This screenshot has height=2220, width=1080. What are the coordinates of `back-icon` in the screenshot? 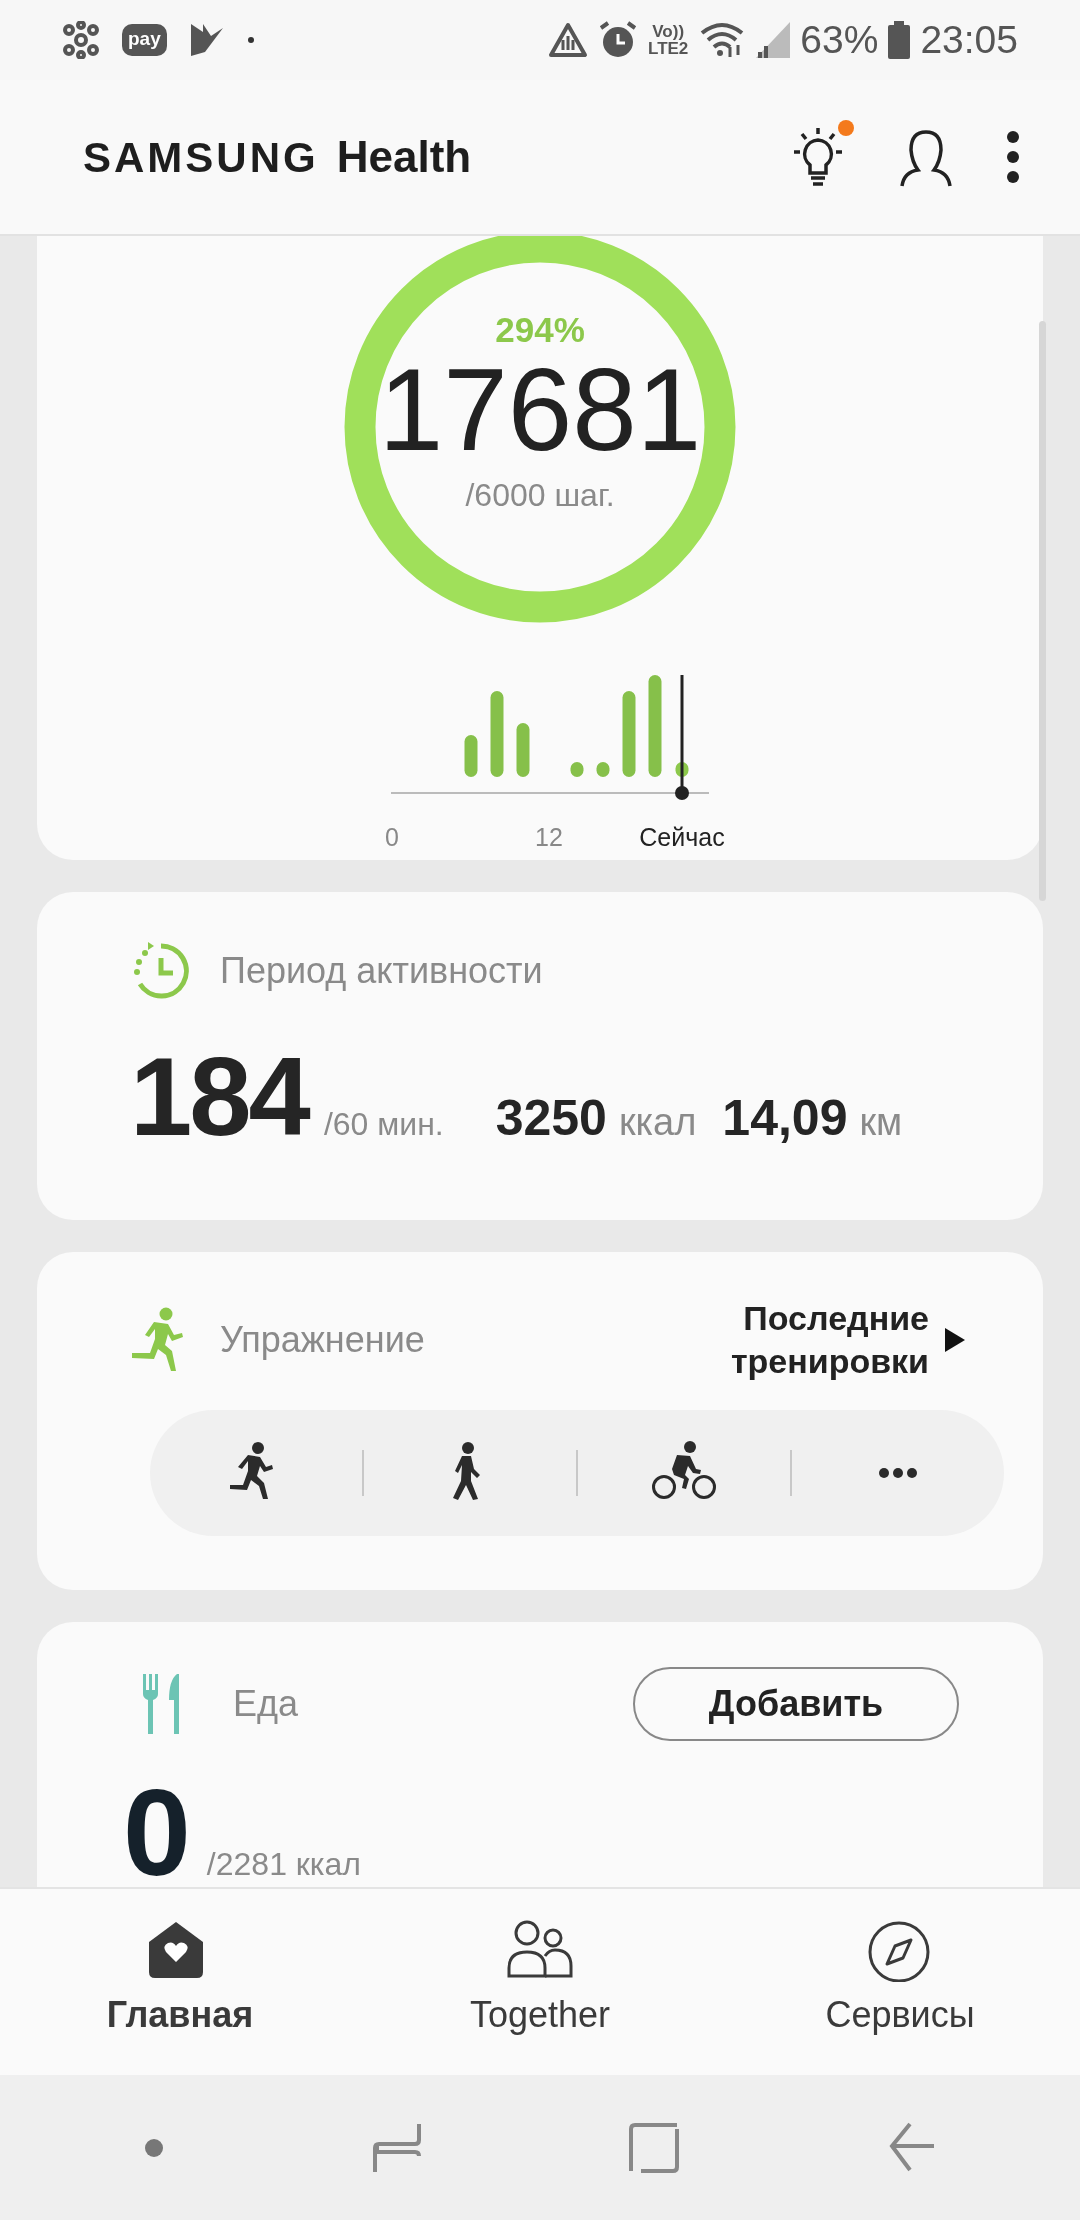 It's located at (911, 2147).